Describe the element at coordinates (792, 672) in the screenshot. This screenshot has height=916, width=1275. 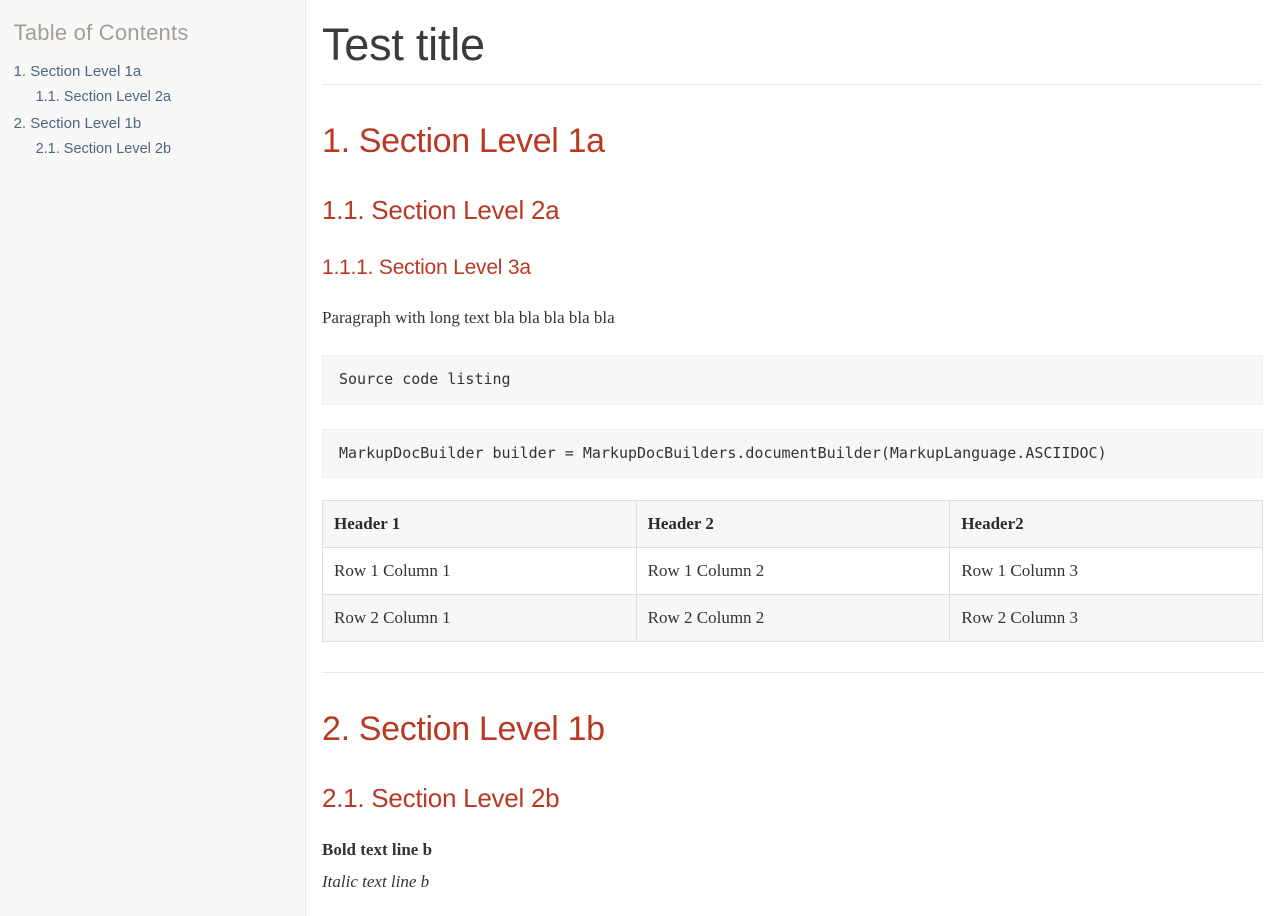
I see `section-divider` at that location.